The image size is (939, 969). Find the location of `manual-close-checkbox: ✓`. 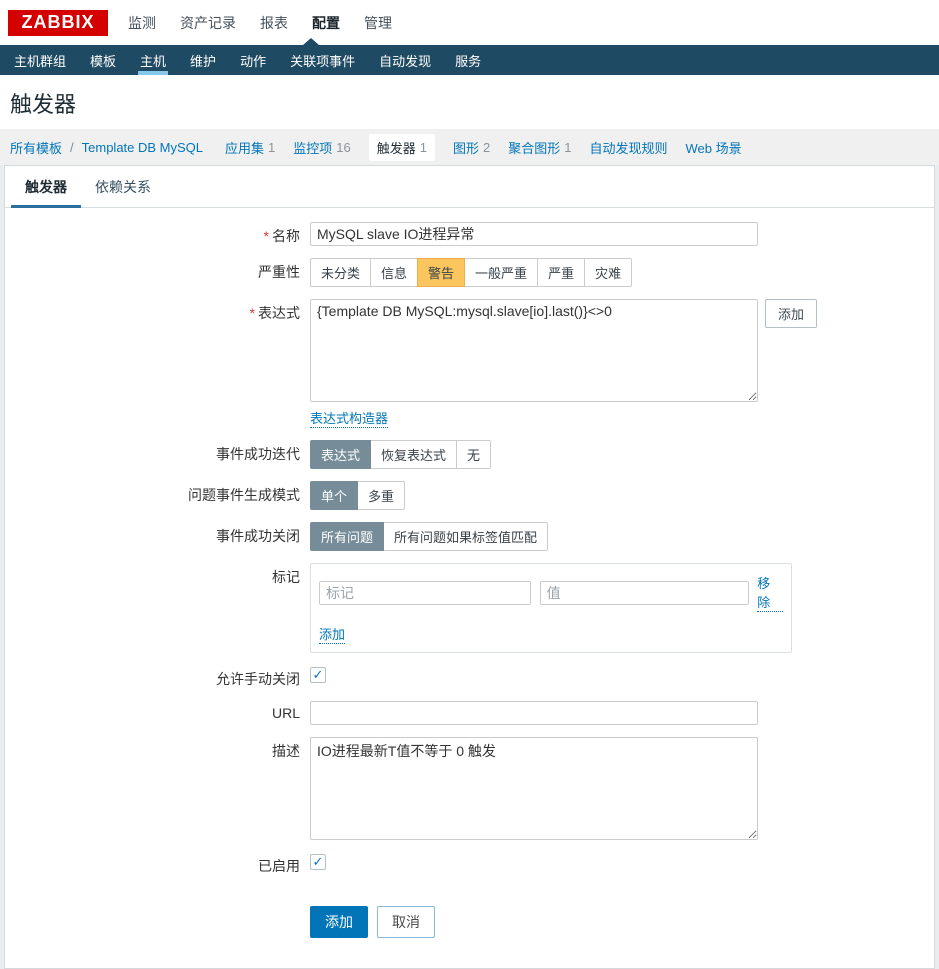

manual-close-checkbox: ✓ is located at coordinates (318, 675).